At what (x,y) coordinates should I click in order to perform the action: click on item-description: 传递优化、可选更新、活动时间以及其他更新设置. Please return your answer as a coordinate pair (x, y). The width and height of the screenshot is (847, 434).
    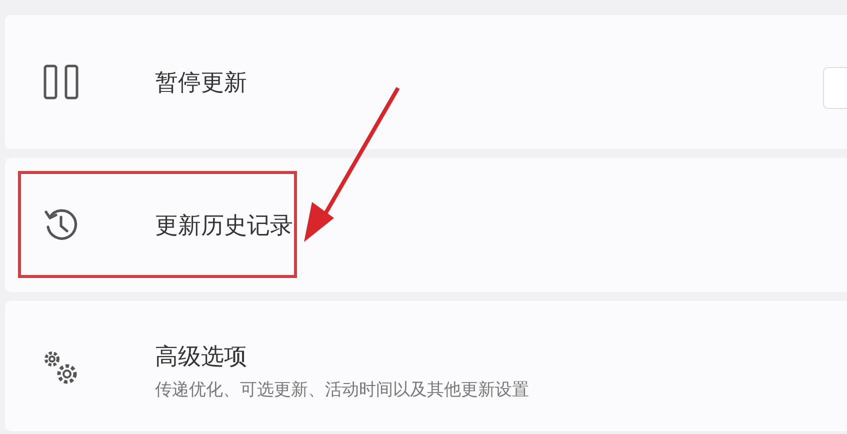
    Looking at the image, I should click on (342, 390).